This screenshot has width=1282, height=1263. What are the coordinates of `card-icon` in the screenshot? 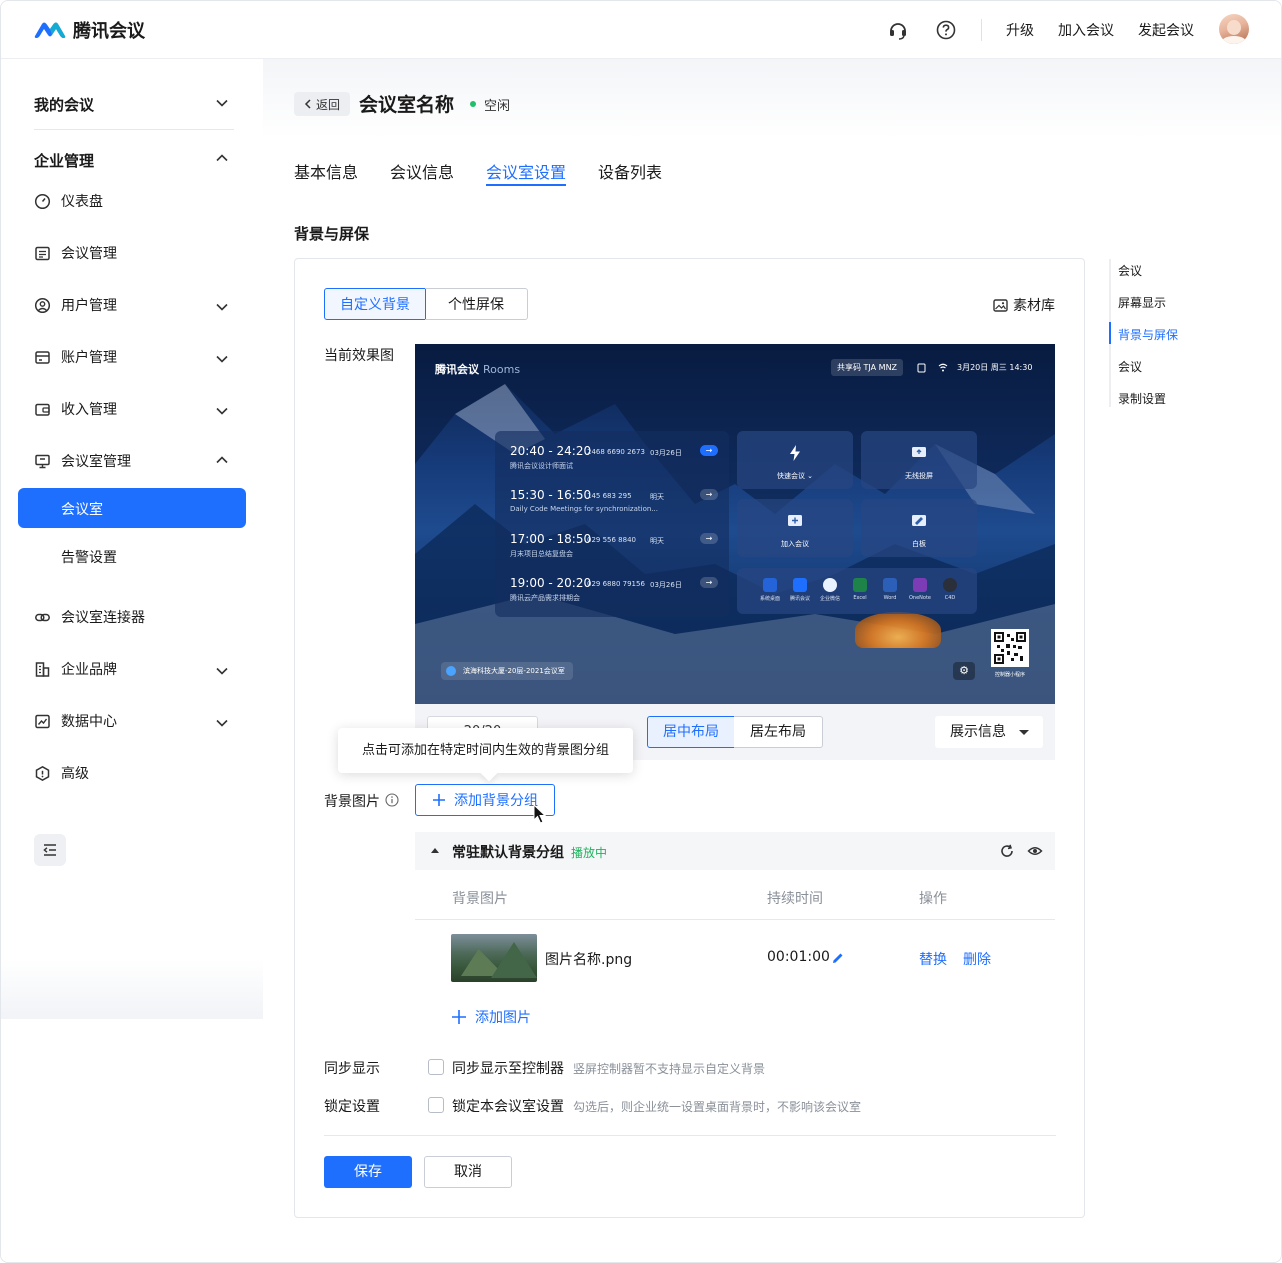 It's located at (42, 357).